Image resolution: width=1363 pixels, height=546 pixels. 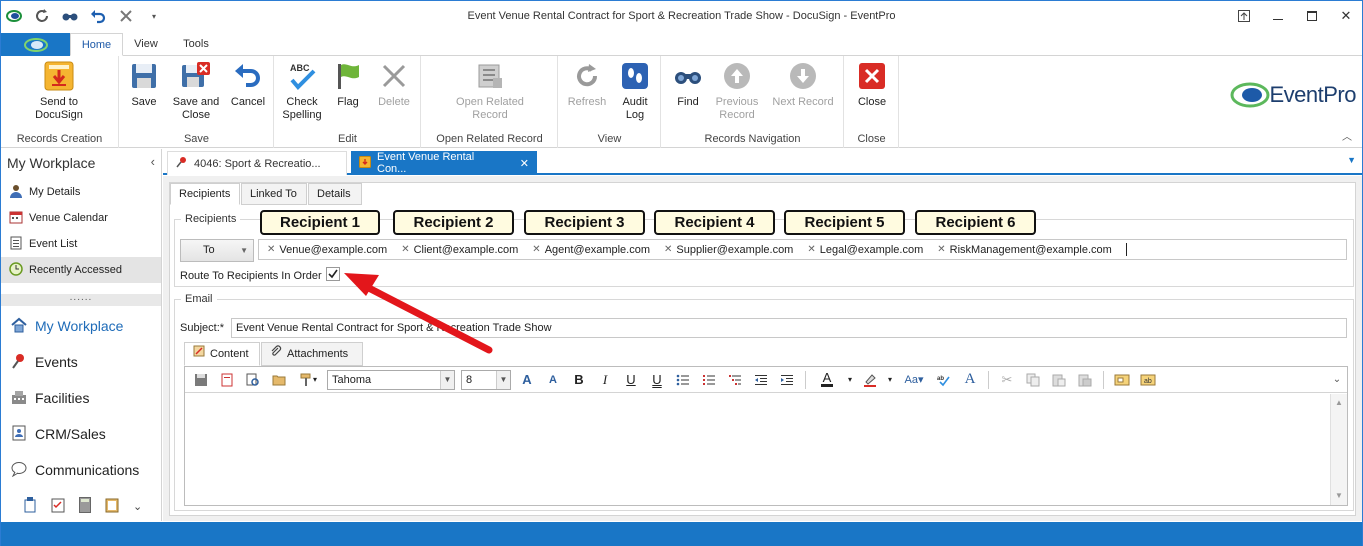 I want to click on tab-recipients: Recipients, so click(x=205, y=194).